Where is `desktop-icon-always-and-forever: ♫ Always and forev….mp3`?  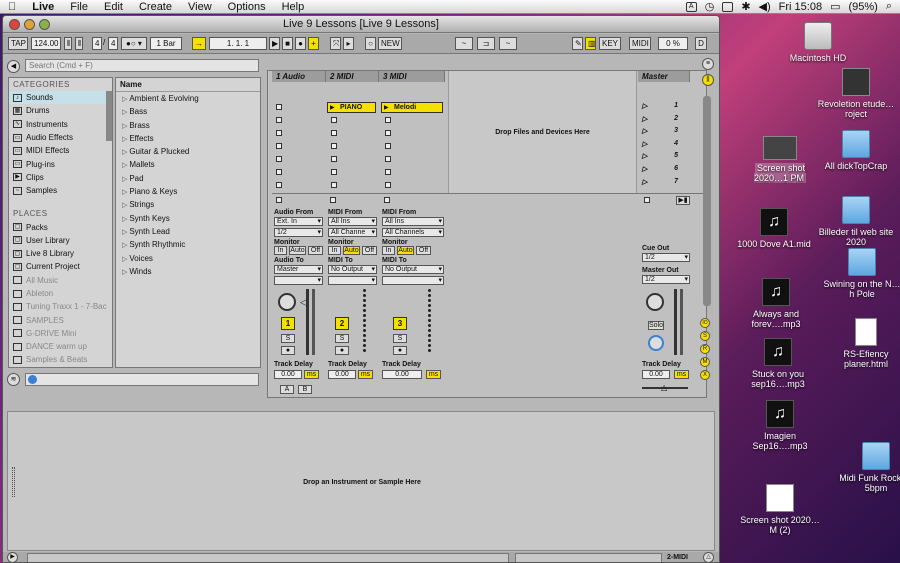
desktop-icon-always-and-forever: ♫ Always and forev….mp3 is located at coordinates (776, 303).